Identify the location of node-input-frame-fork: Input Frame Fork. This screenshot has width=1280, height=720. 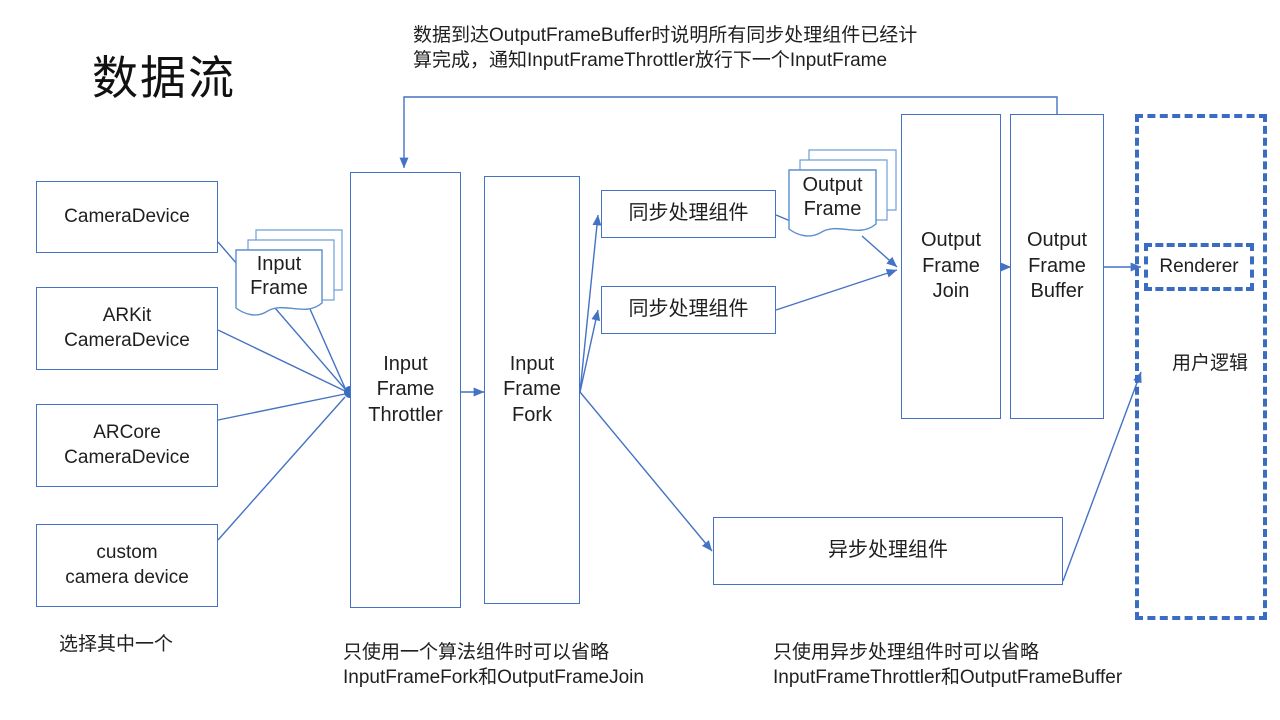
(532, 390).